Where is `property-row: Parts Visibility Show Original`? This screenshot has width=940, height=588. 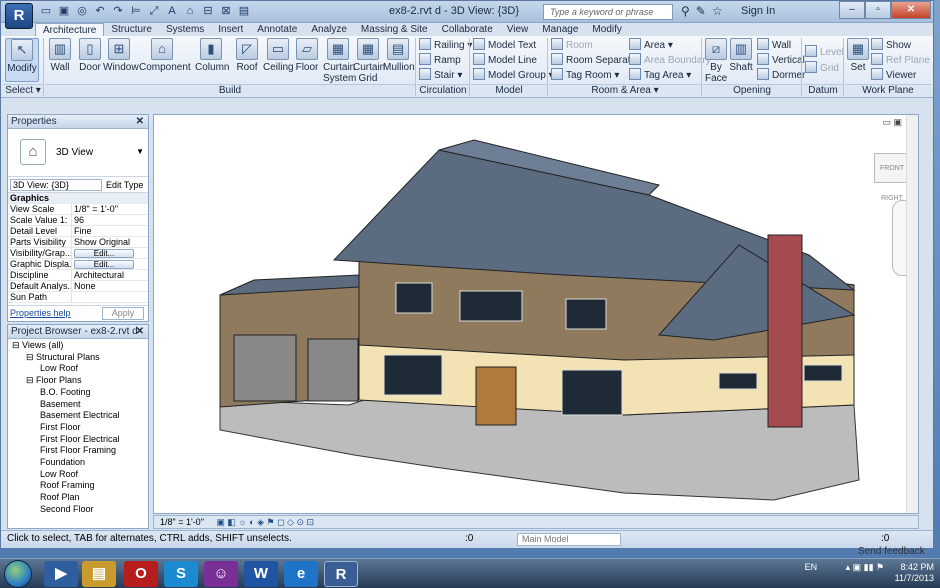
property-row: Parts Visibility Show Original is located at coordinates (78, 242).